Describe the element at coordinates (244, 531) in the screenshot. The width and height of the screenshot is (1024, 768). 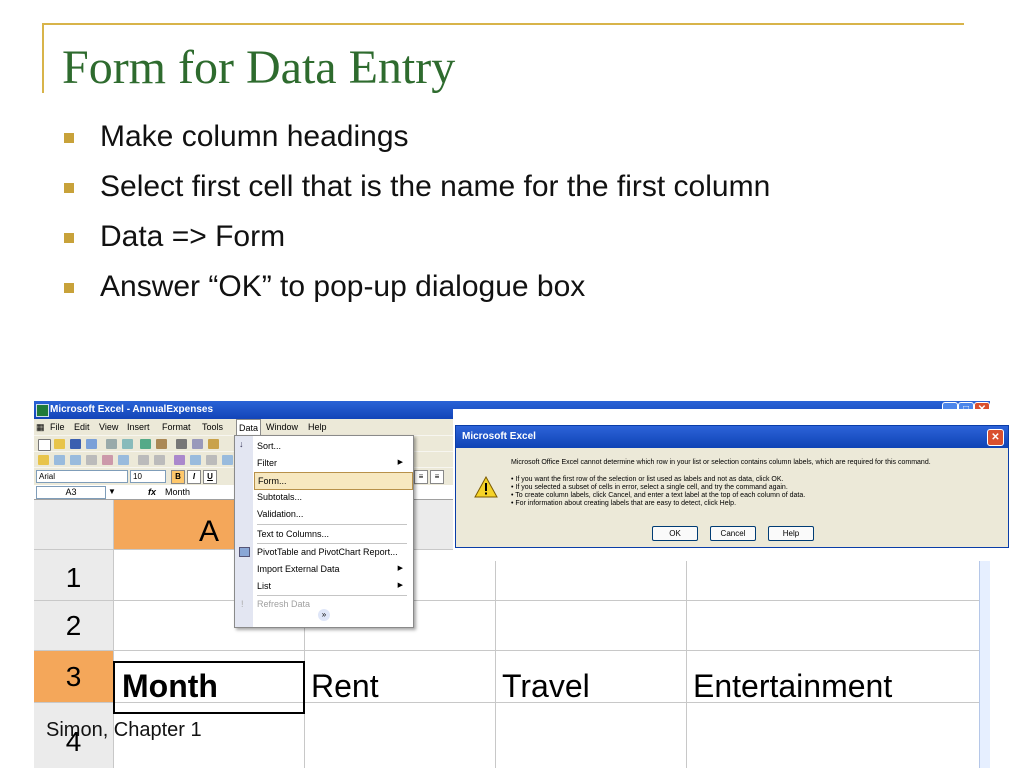
I see `menu-icon-strip` at that location.